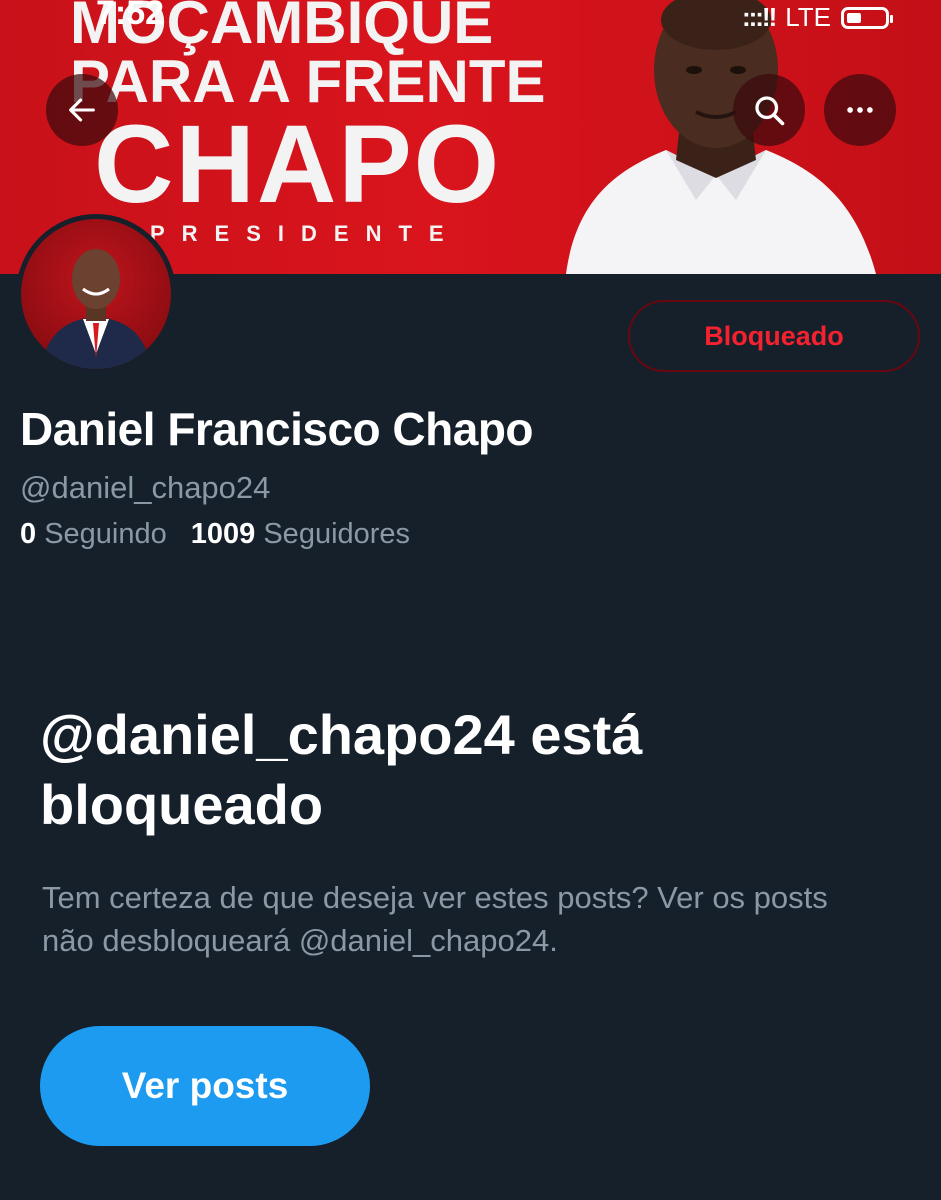 The height and width of the screenshot is (1200, 941). Describe the element at coordinates (96, 309) in the screenshot. I see `avatar-person-icon` at that location.